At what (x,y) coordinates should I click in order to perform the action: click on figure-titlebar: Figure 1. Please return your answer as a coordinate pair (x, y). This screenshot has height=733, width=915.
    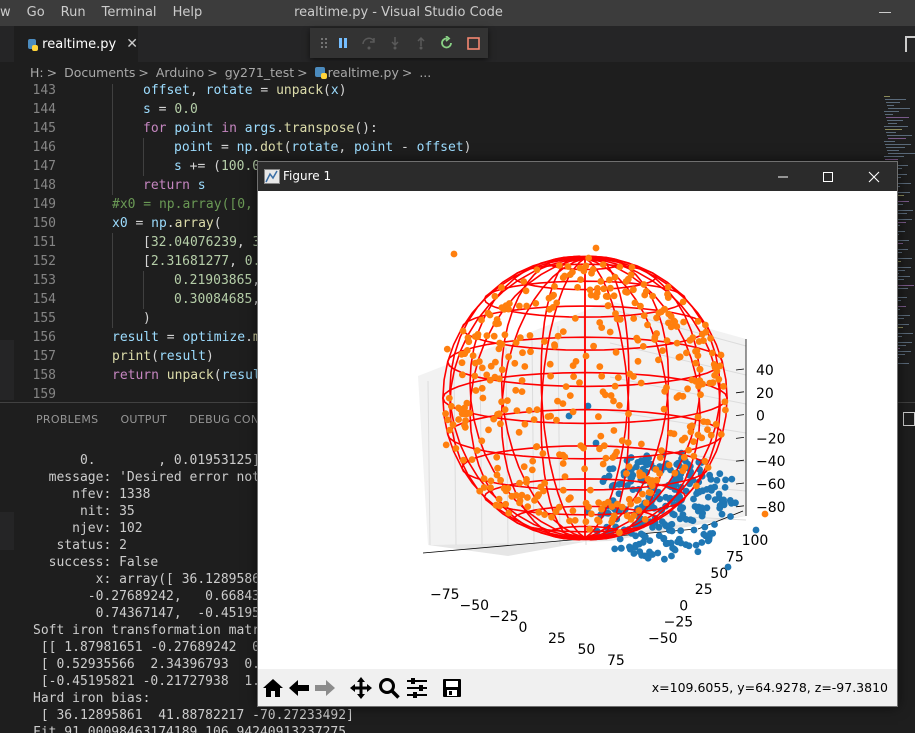
    Looking at the image, I should click on (577, 176).